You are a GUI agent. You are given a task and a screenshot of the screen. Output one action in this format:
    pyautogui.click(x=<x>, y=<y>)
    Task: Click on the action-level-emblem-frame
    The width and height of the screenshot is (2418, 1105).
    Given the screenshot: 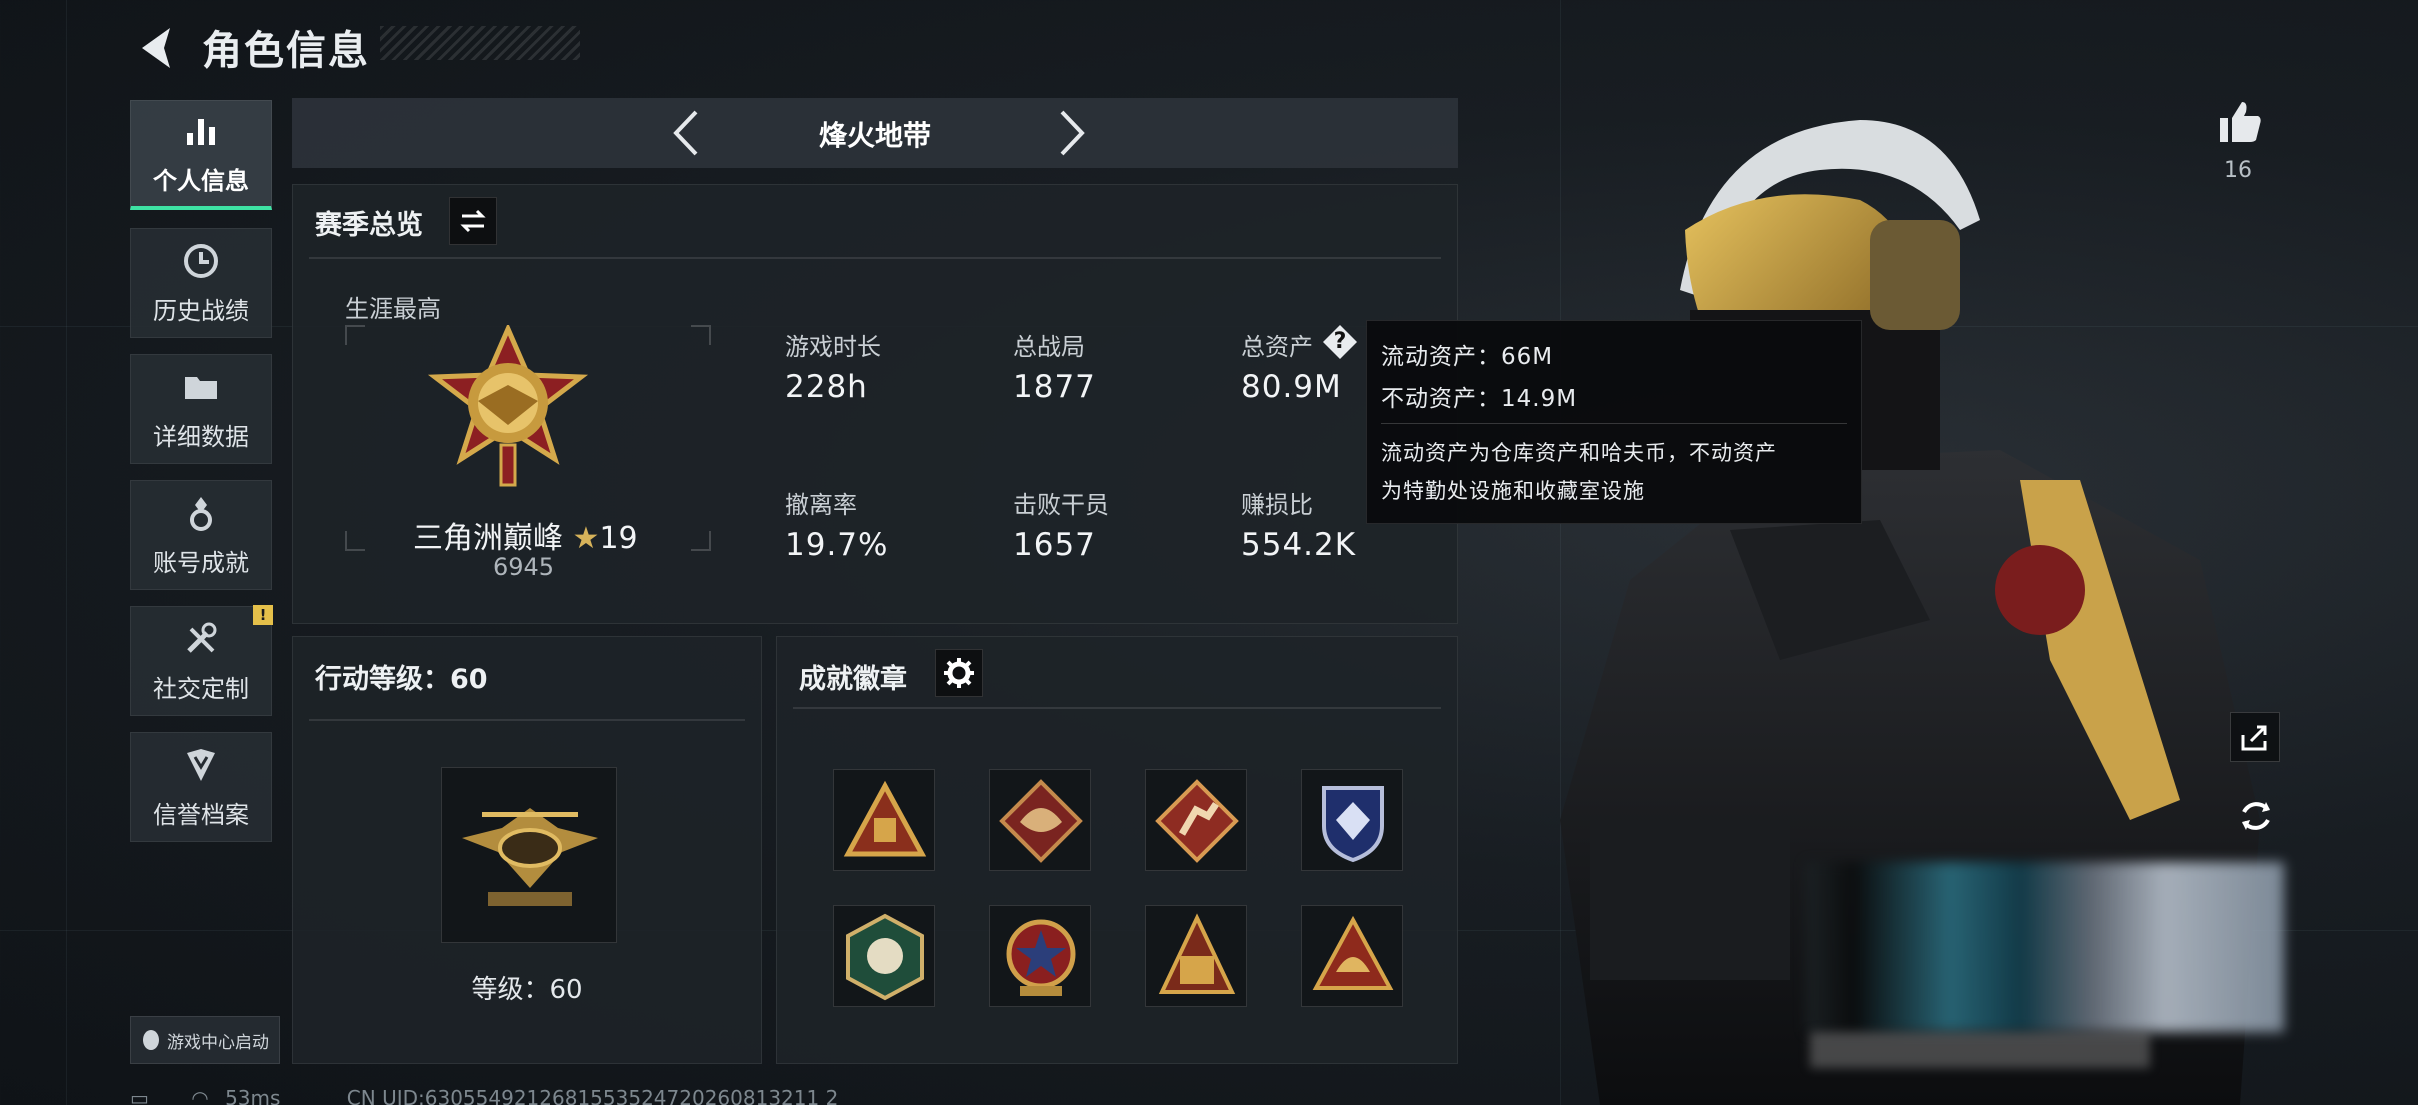 What is the action you would take?
    pyautogui.click(x=529, y=855)
    